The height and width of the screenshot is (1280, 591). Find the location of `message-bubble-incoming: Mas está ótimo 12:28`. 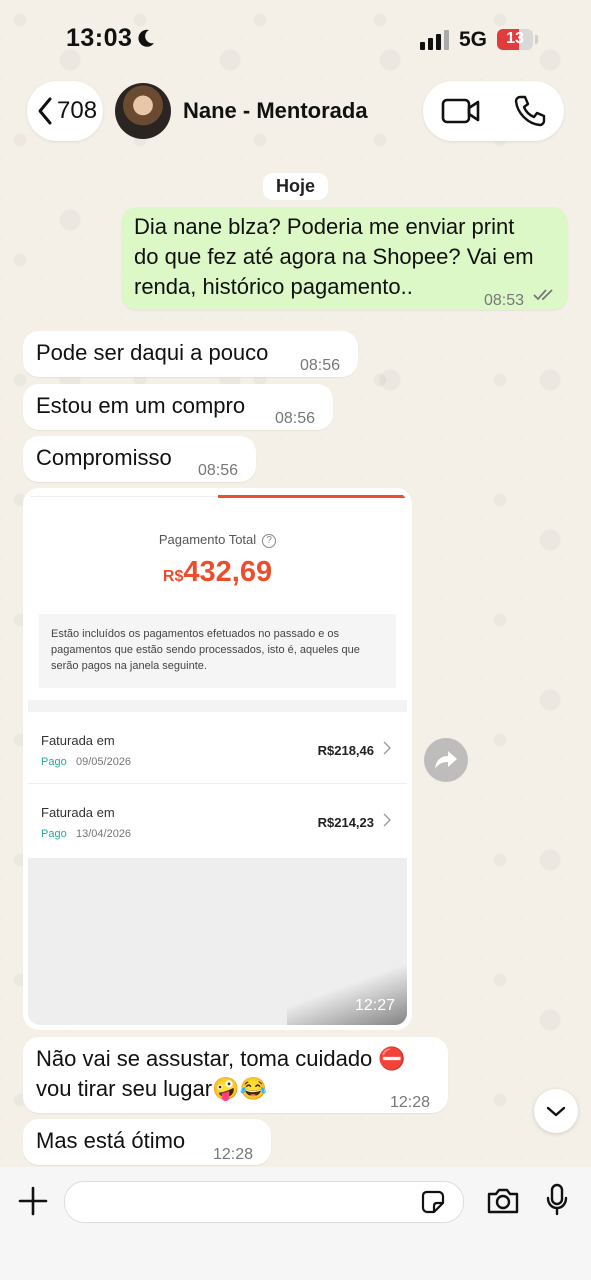

message-bubble-incoming: Mas está ótimo 12:28 is located at coordinates (147, 1142).